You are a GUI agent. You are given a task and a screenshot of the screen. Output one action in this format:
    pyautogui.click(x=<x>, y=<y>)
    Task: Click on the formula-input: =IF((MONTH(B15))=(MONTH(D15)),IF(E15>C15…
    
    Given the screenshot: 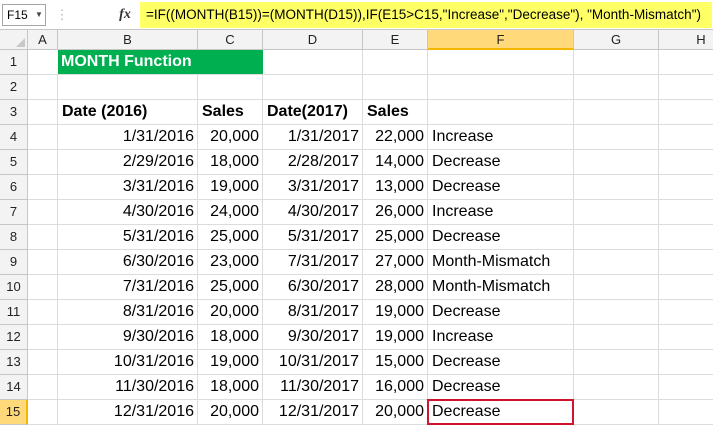 What is the action you would take?
    pyautogui.click(x=426, y=15)
    